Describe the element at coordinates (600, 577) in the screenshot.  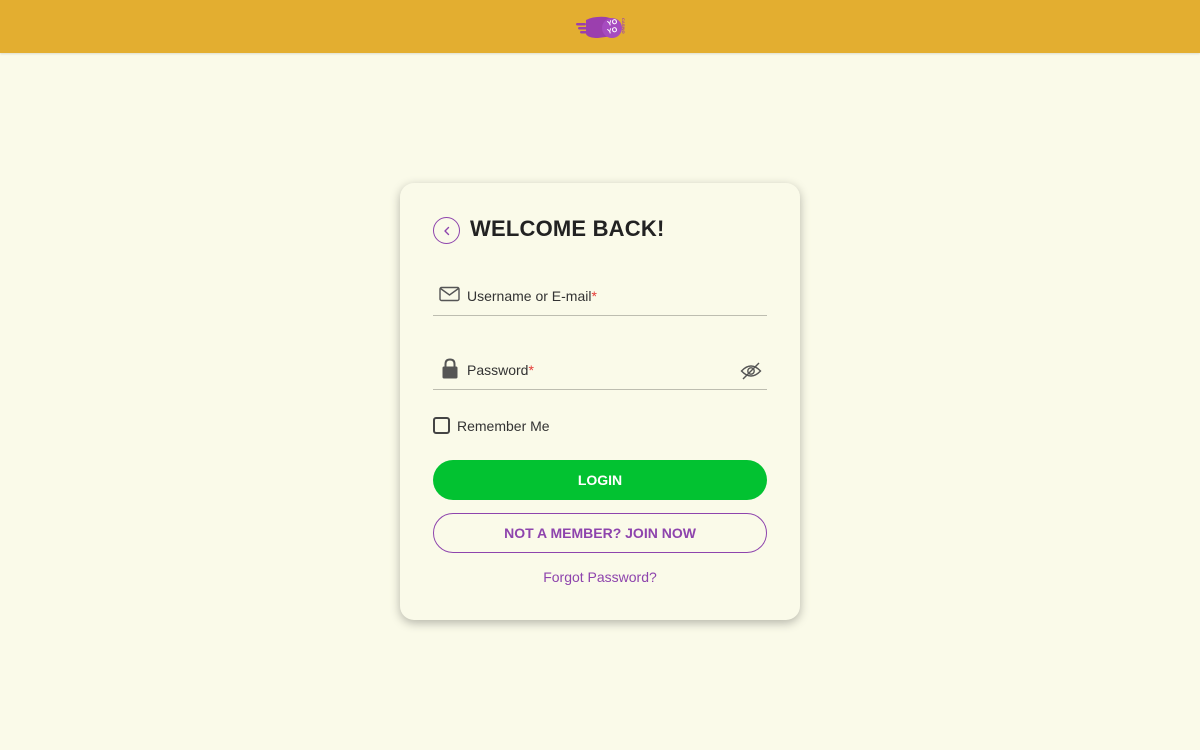
I see `forgot-password-link: Forgot Password?` at that location.